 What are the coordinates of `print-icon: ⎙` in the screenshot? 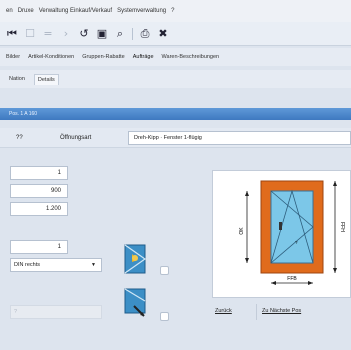 It's located at (145, 33).